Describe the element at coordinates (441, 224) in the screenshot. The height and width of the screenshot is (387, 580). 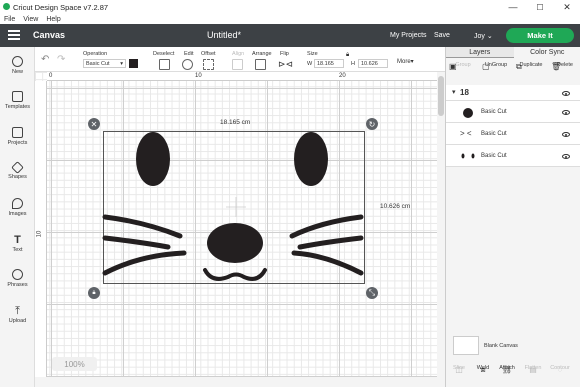
I see `vertical-scrollbar` at that location.